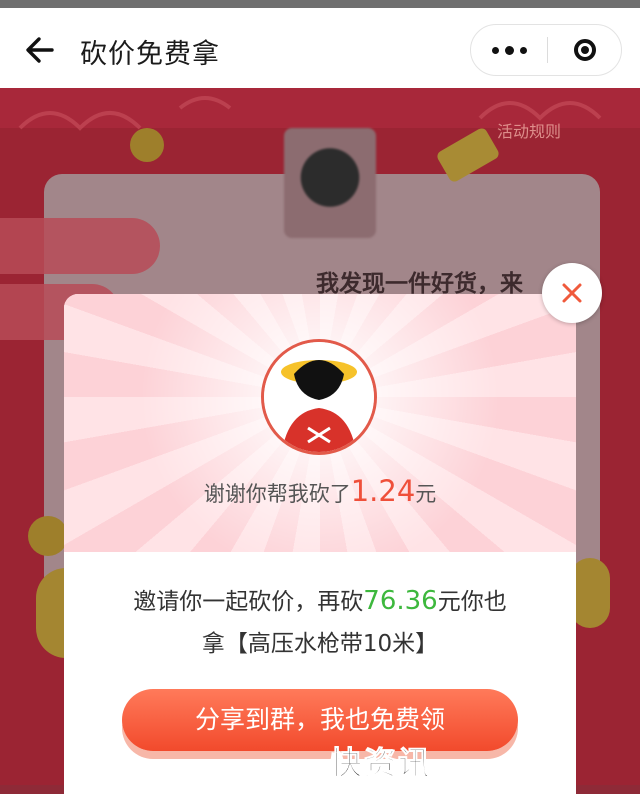 This screenshot has width=640, height=794. What do you see at coordinates (419, 284) in the screenshot?
I see `share-text: 我发现一件好货，来` at bounding box center [419, 284].